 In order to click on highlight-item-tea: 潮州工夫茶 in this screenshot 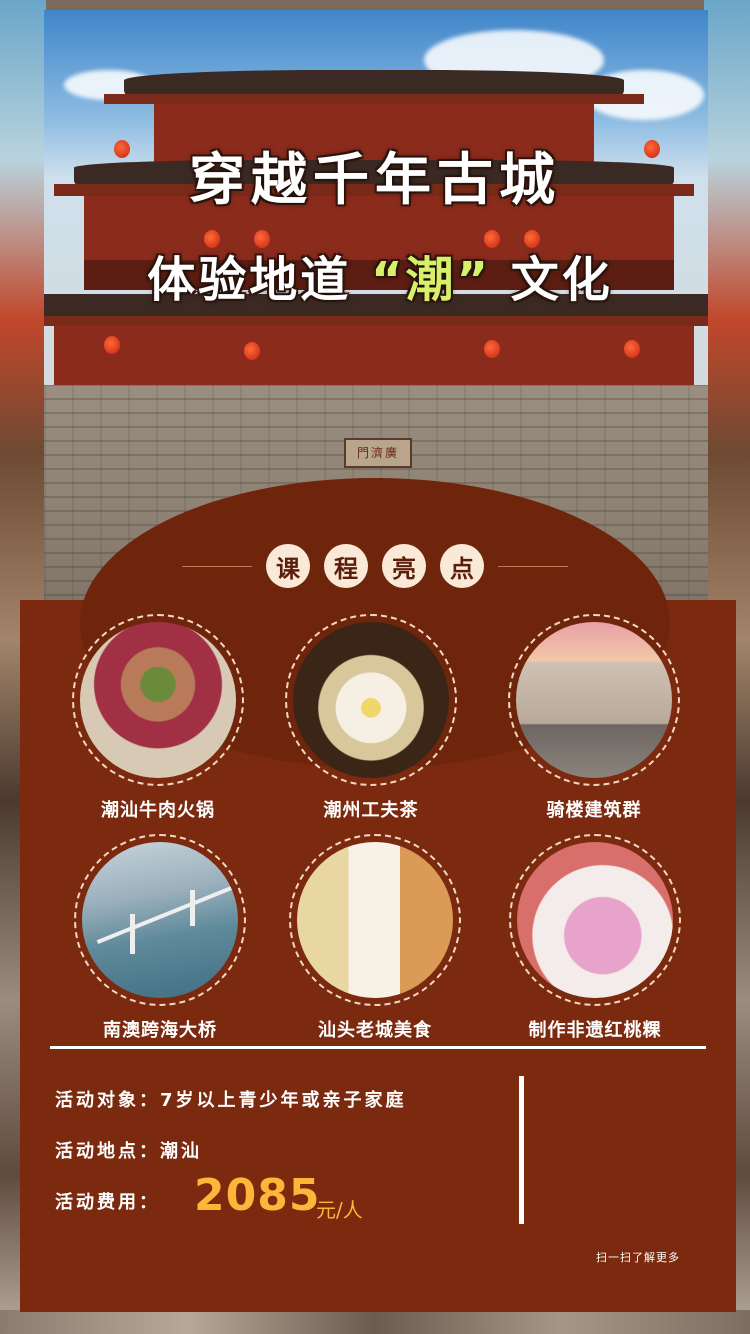, I will do `click(371, 718)`.